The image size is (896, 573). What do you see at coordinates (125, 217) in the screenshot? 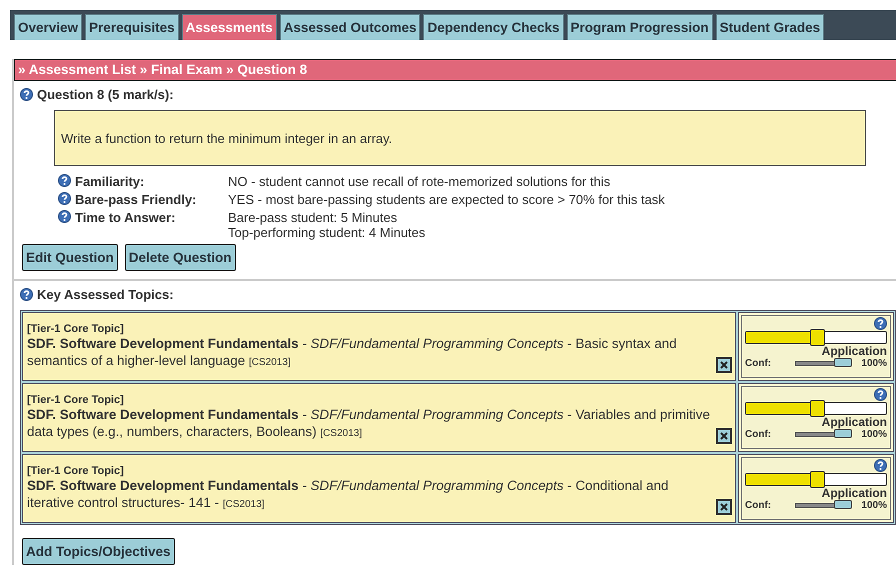
I see `property-label: Time to Answer:` at bounding box center [125, 217].